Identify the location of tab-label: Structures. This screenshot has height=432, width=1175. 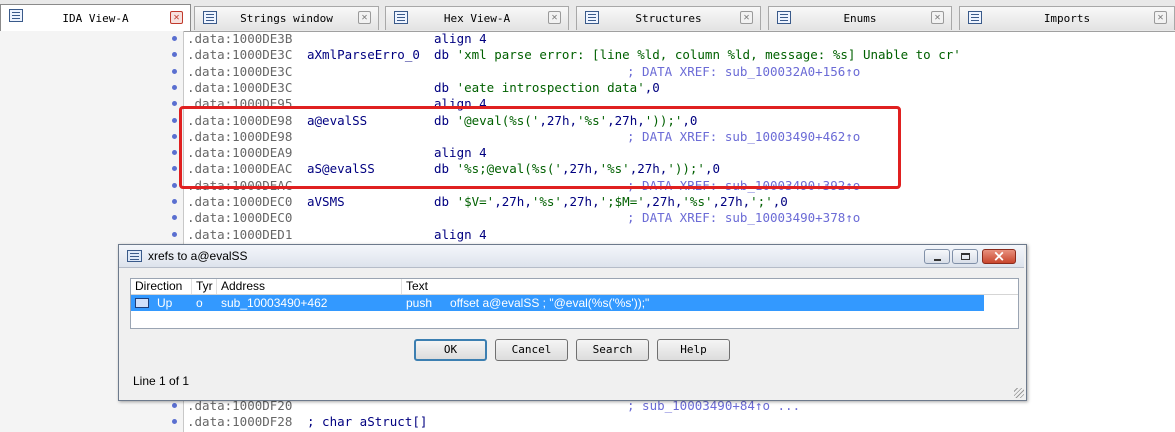
(668, 18).